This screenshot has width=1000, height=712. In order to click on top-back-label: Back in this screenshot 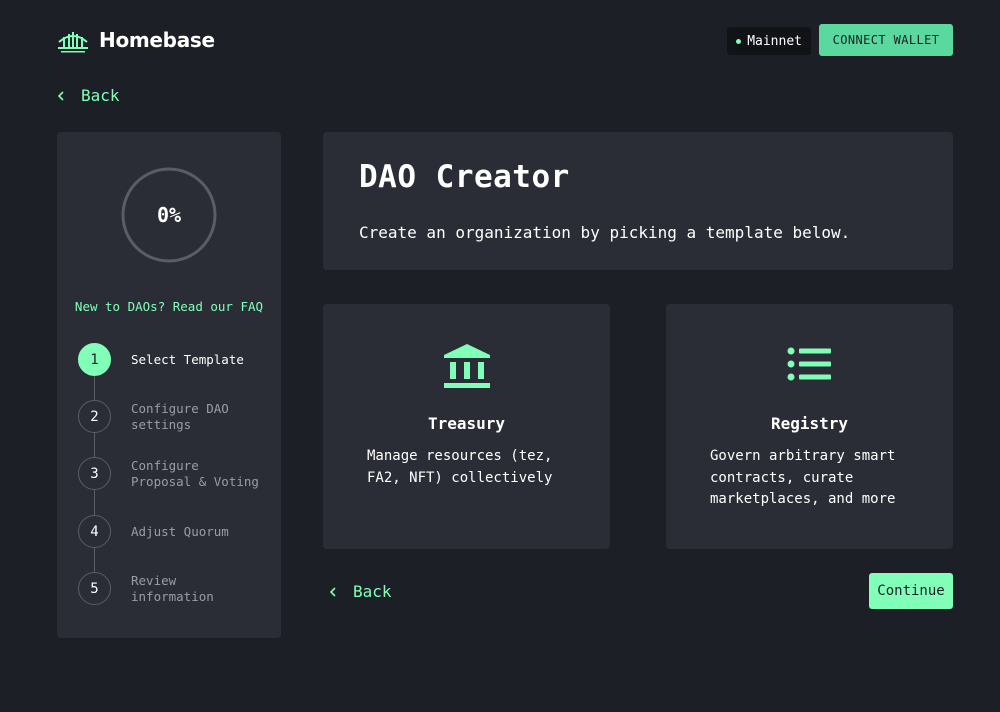, I will do `click(100, 95)`.